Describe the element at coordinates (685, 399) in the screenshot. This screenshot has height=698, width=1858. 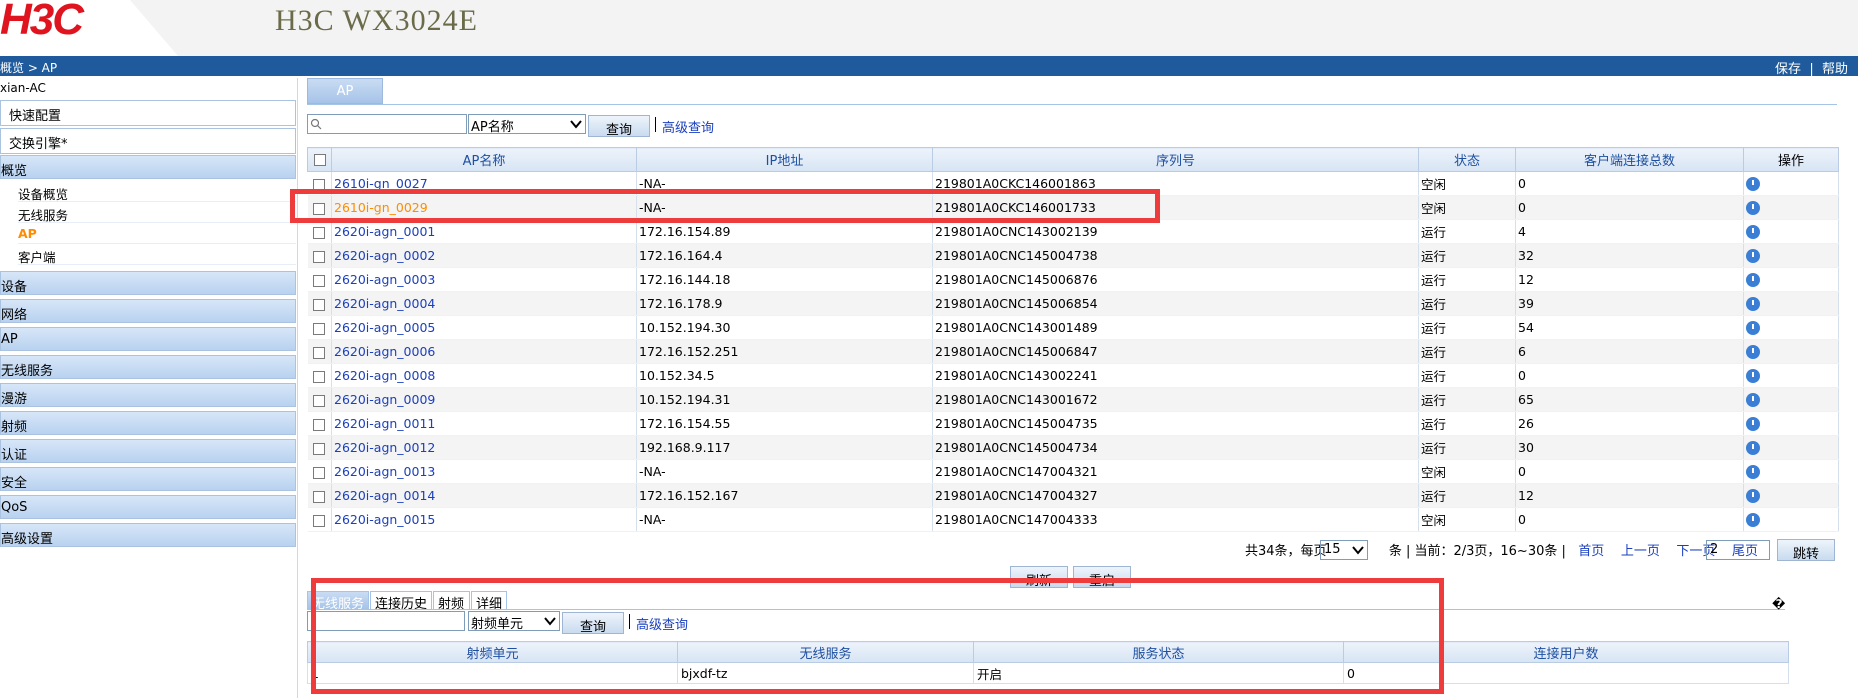
I see `ip-cell: 10.152.194.31` at that location.